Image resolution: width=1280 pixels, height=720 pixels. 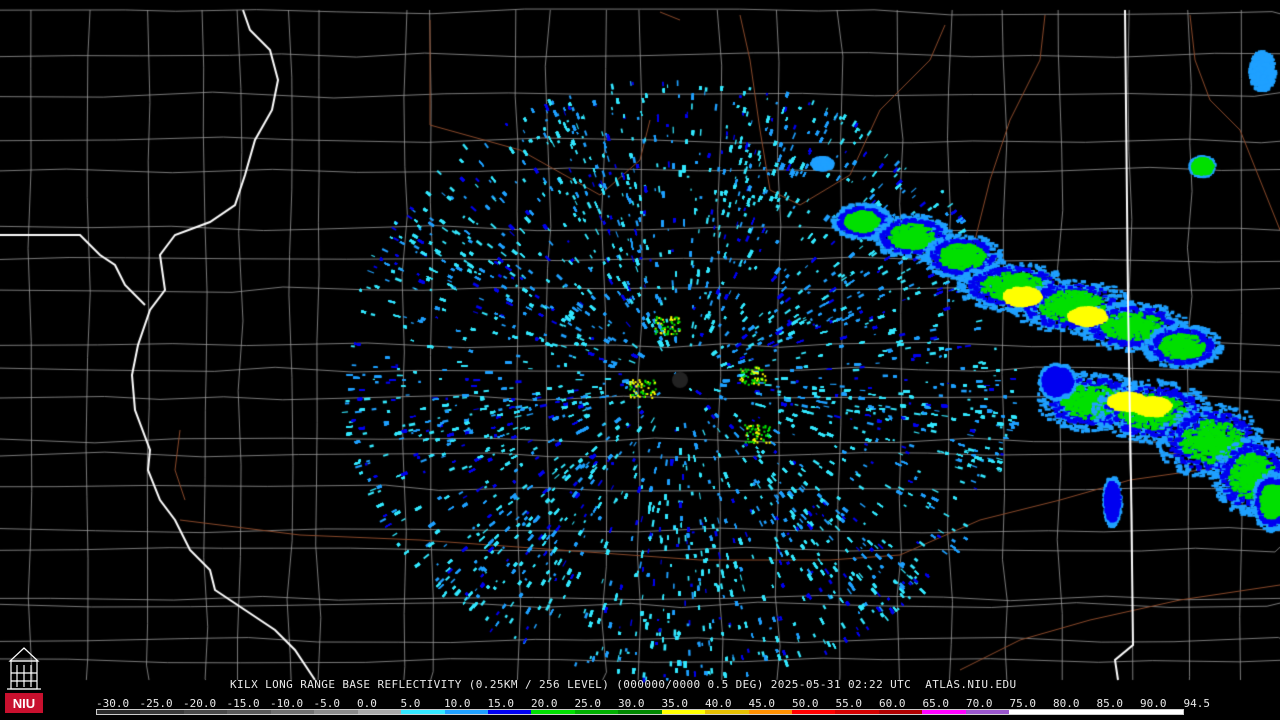 I want to click on niu-logo-icon: NIU, so click(x=24, y=680).